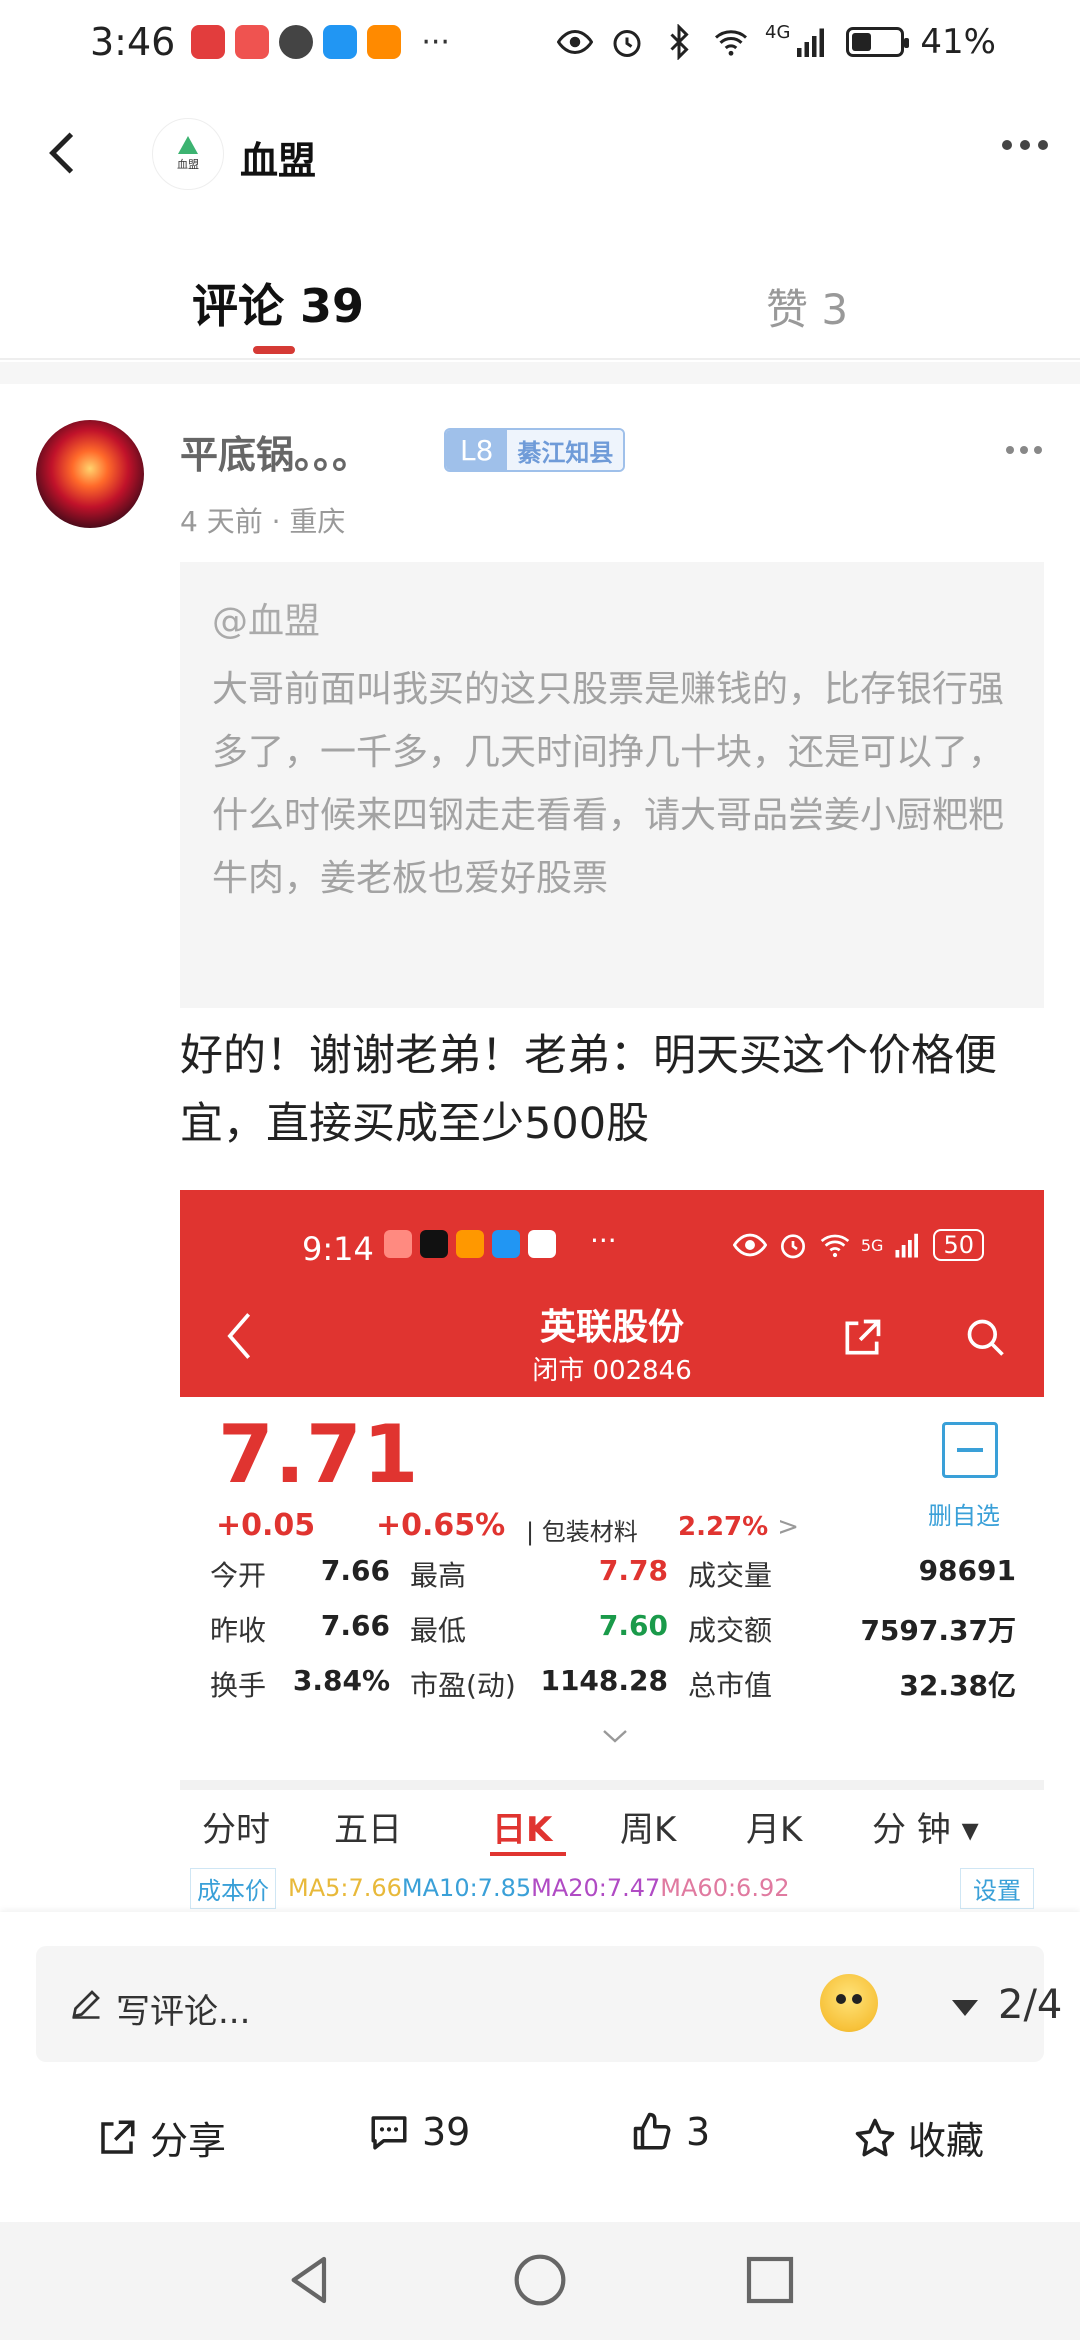  What do you see at coordinates (612, 1371) in the screenshot?
I see `stock-code: 闭市 002846` at bounding box center [612, 1371].